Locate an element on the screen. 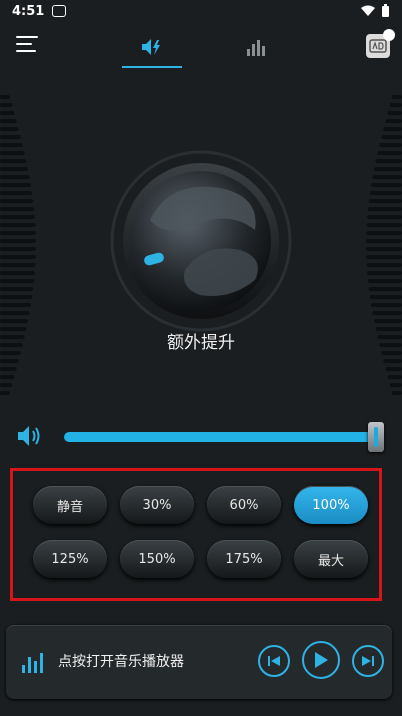 This screenshot has width=402, height=716. tab-volume-booster is located at coordinates (152, 48).